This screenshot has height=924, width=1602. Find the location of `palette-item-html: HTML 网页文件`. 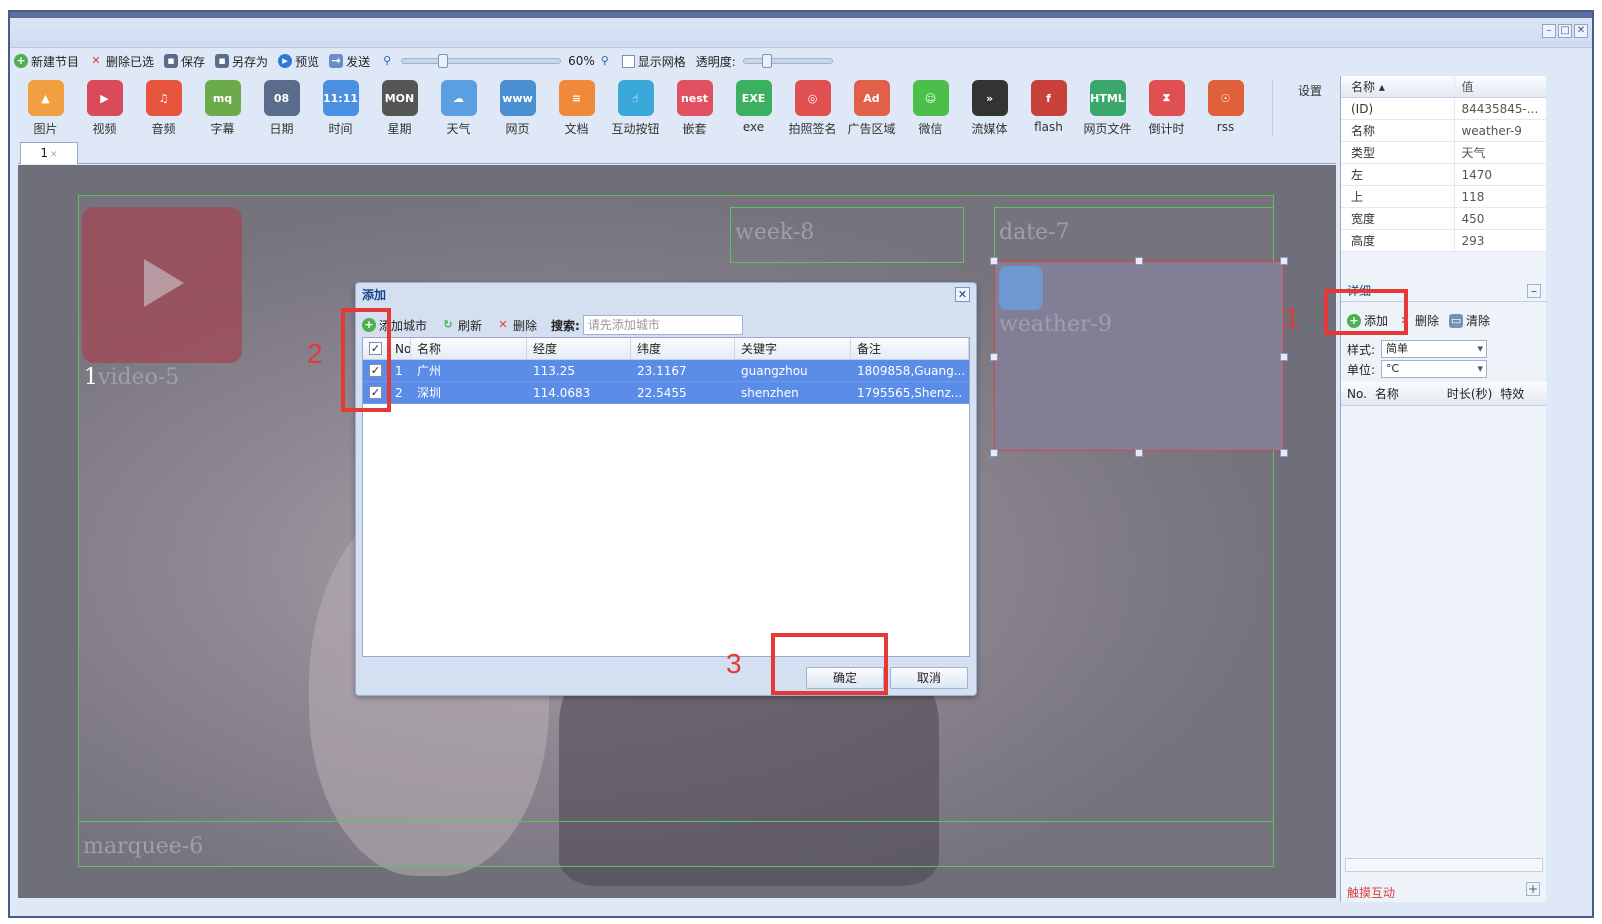

palette-item-html: HTML 网页文件 is located at coordinates (1107, 109).